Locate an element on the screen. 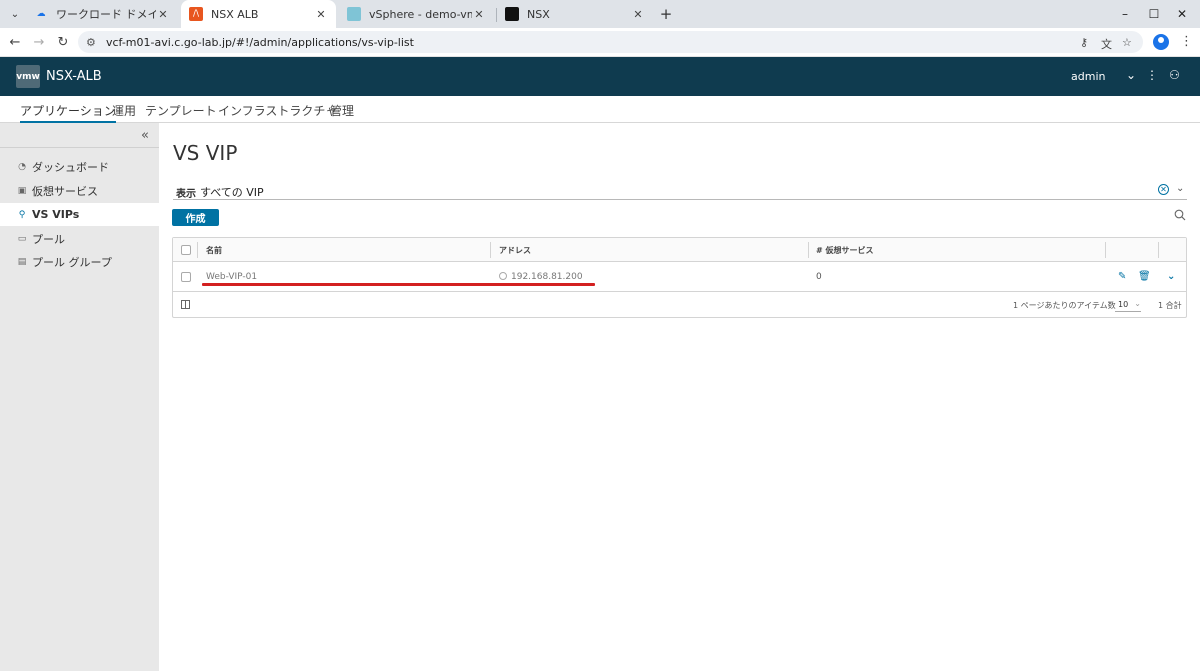 This screenshot has height=671, width=1200. dashboard-icon: ◔ is located at coordinates (22, 166).